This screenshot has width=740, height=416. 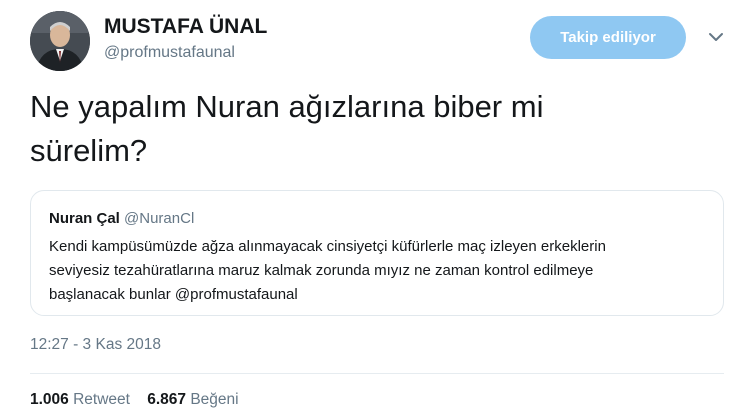 I want to click on tweet-stats: 1.006 Retweet 6.867 Beğeni, so click(x=134, y=400).